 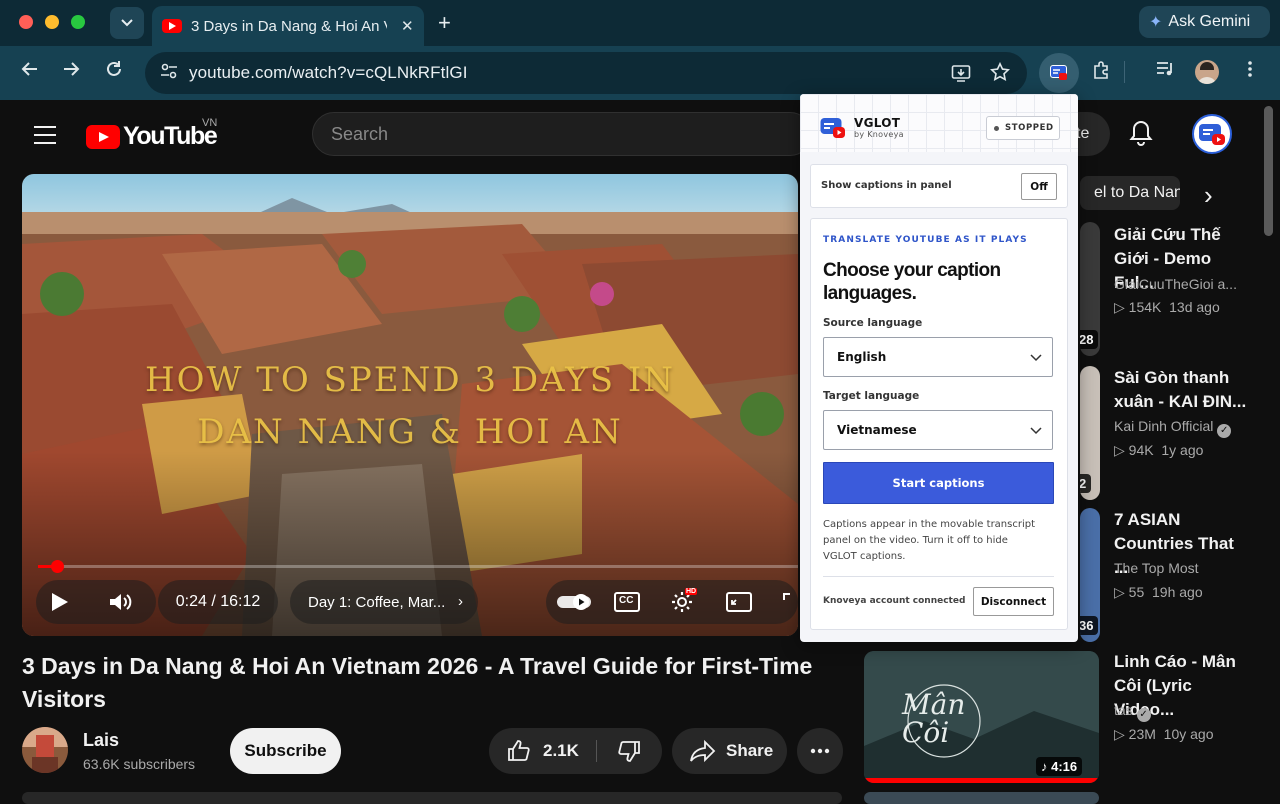 What do you see at coordinates (1029, 128) in the screenshot?
I see `status-text: STOPPED` at bounding box center [1029, 128].